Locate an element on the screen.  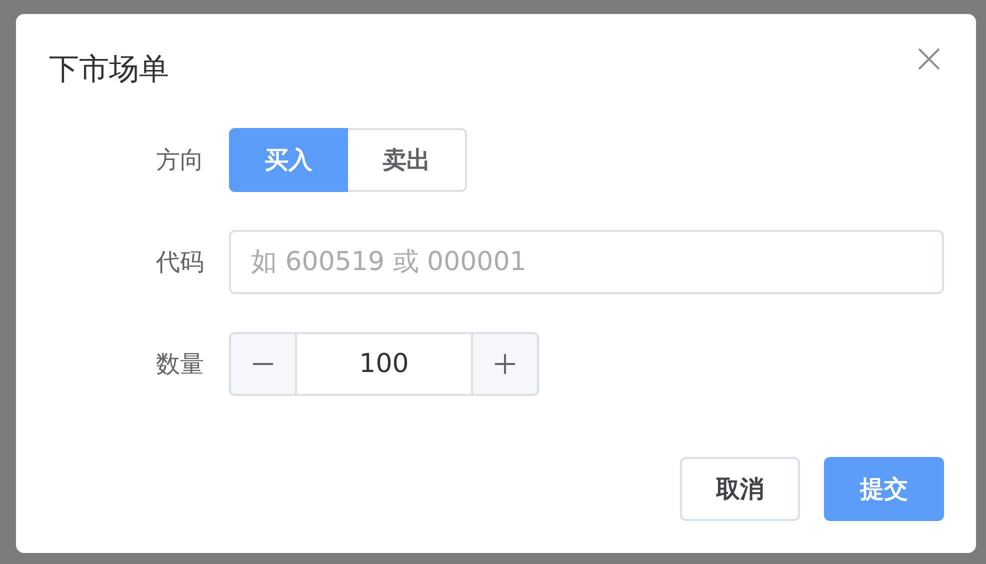
plus-icon is located at coordinates (505, 364).